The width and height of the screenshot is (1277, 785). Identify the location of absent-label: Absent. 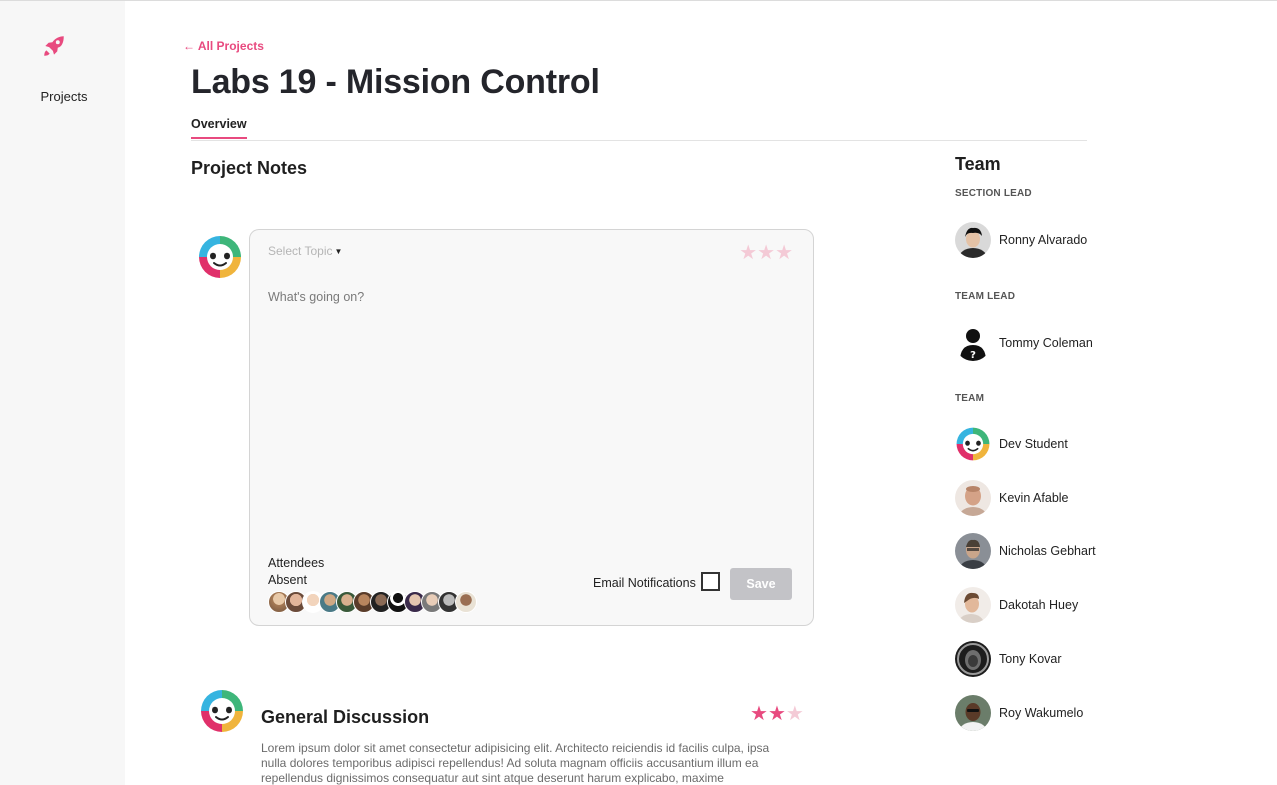
(287, 580).